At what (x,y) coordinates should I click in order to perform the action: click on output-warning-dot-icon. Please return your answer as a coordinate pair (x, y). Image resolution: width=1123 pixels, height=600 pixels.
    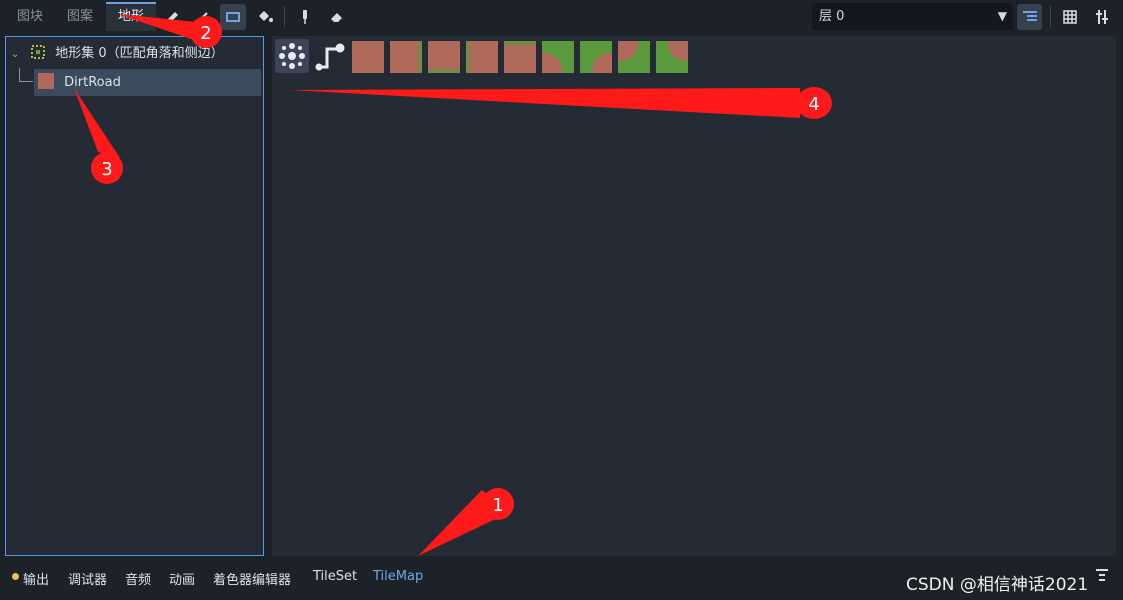
    Looking at the image, I should click on (15, 576).